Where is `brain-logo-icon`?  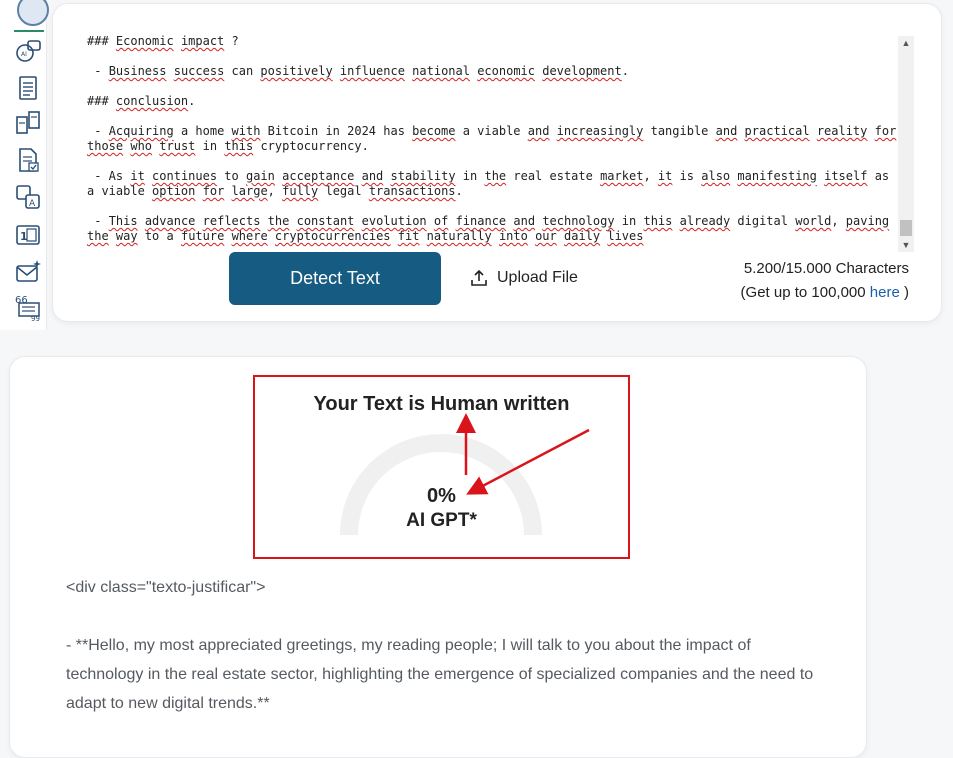 brain-logo-icon is located at coordinates (33, 13).